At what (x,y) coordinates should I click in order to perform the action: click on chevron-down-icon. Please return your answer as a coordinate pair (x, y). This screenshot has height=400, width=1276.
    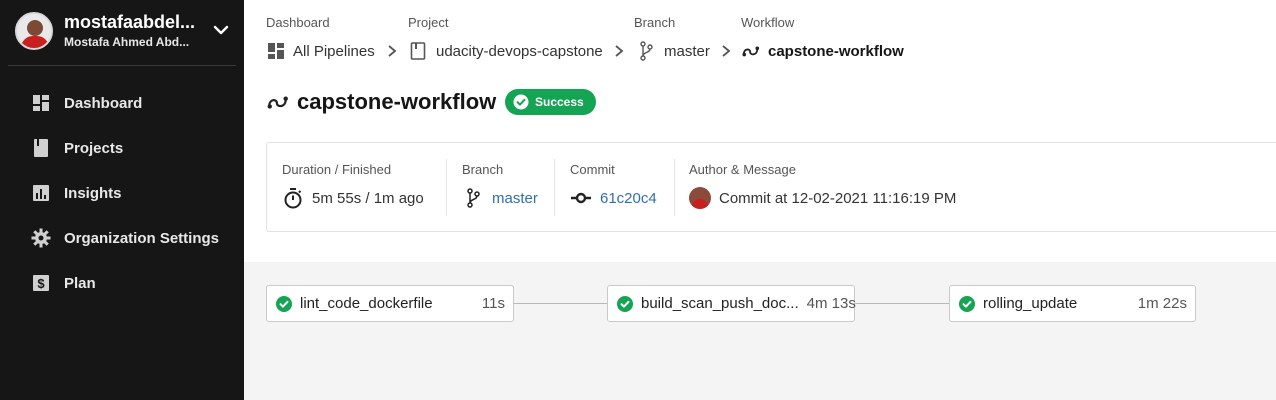
    Looking at the image, I should click on (221, 30).